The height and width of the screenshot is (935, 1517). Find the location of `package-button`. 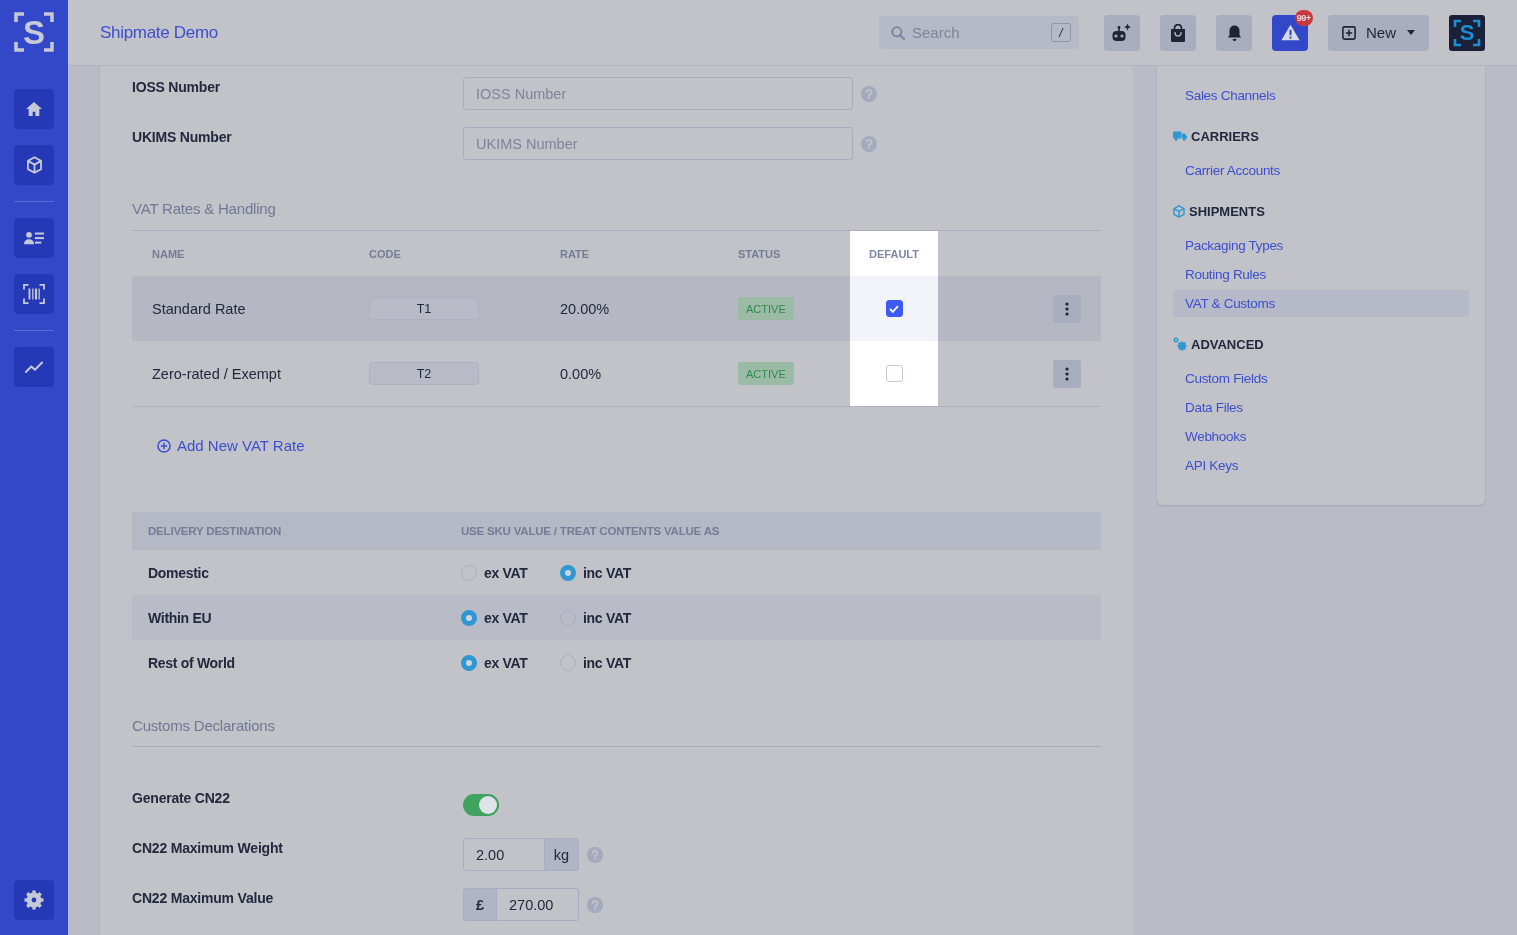

package-button is located at coordinates (34, 165).